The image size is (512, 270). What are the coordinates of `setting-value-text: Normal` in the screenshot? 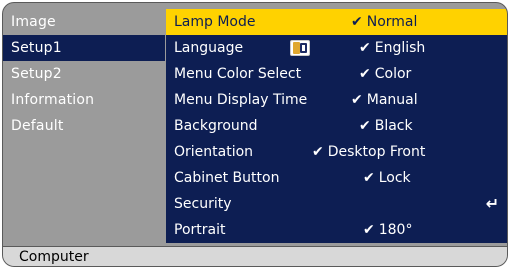 It's located at (392, 22).